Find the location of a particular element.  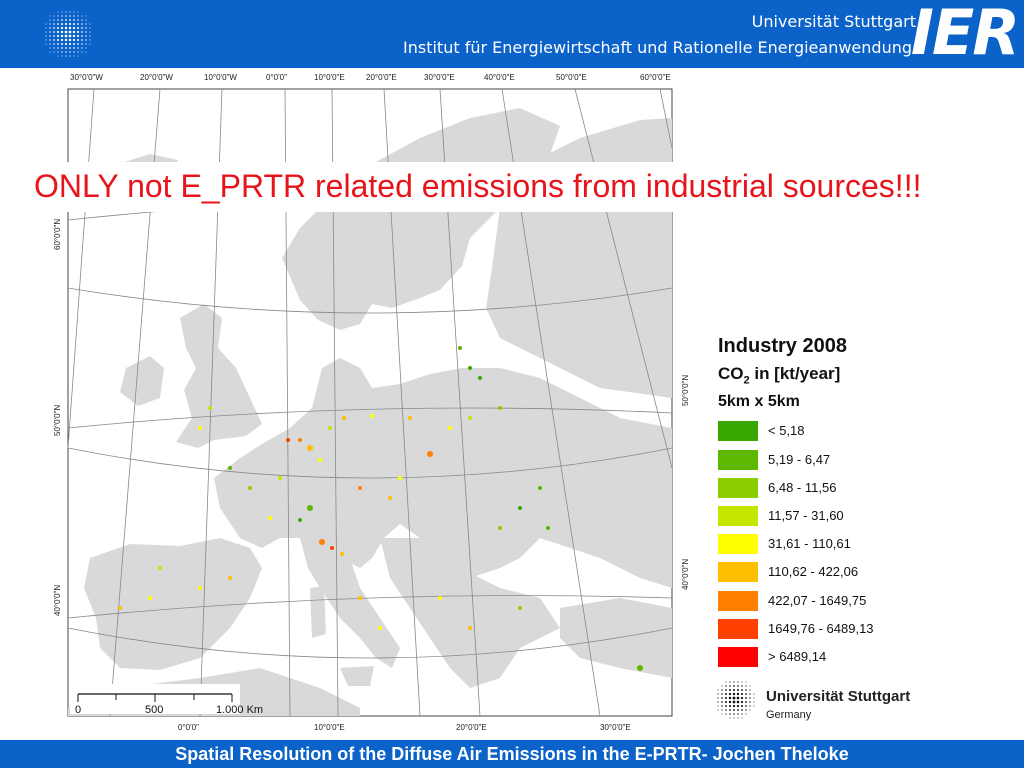

legend-item: 1649,76 - 6489,13 is located at coordinates (863, 632).